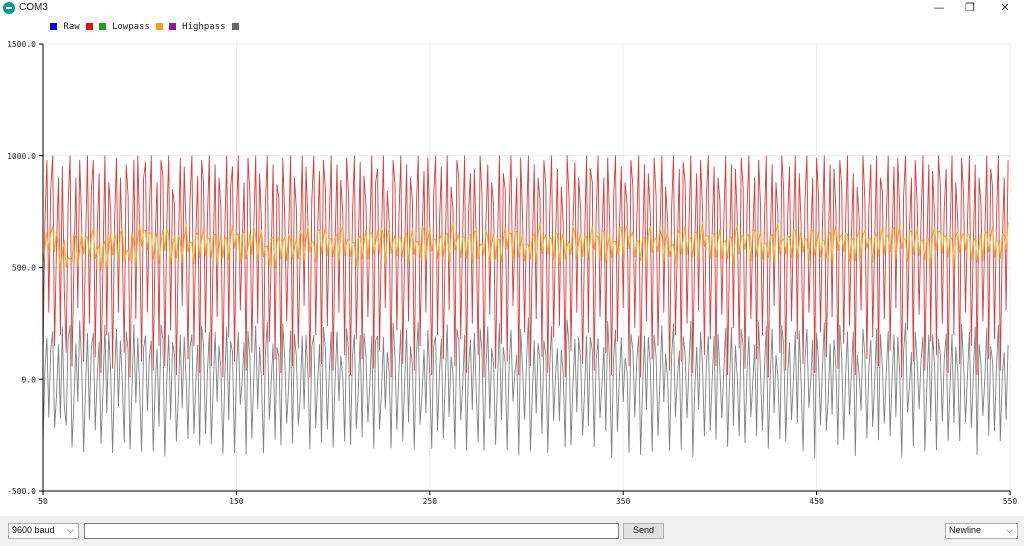 This screenshot has height=546, width=1024. I want to click on x-tick-label: 450, so click(816, 501).